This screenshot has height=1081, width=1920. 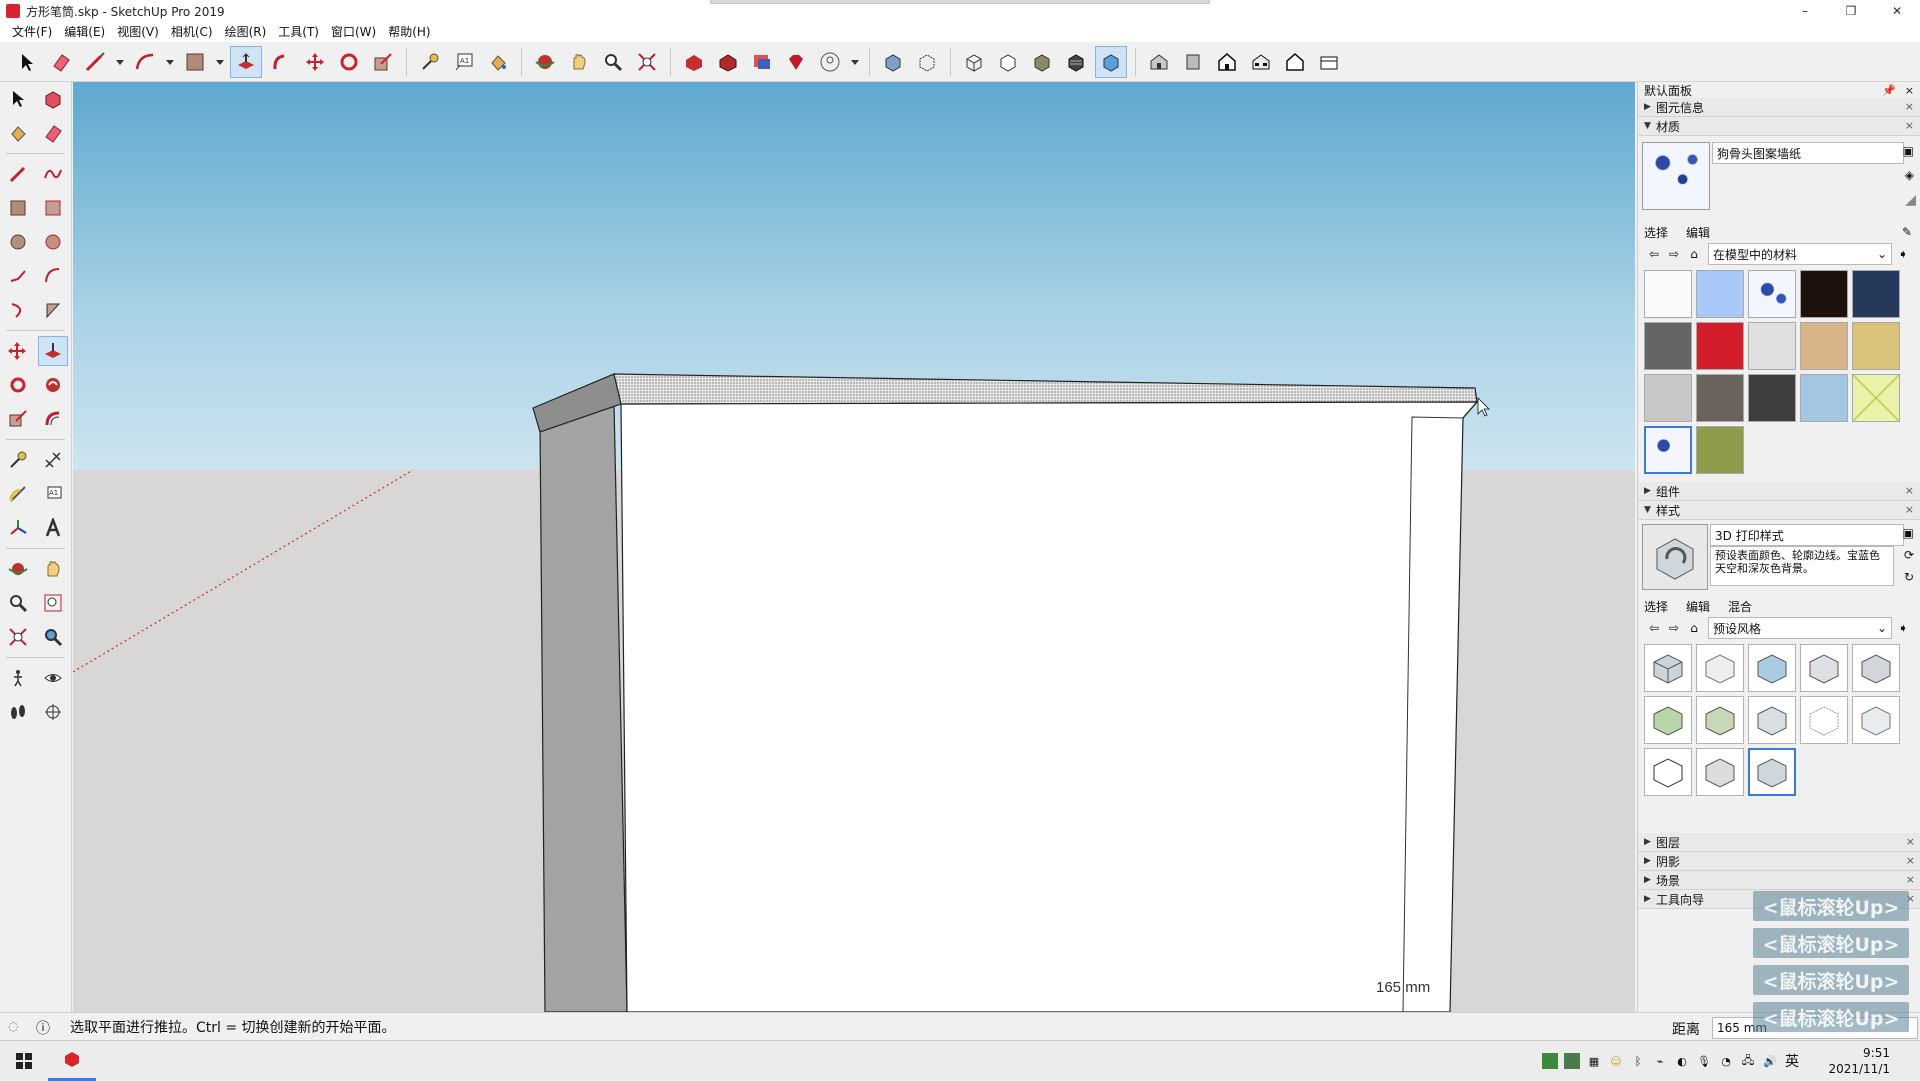 What do you see at coordinates (170, 62) in the screenshot?
I see `arc-dropdown-icon` at bounding box center [170, 62].